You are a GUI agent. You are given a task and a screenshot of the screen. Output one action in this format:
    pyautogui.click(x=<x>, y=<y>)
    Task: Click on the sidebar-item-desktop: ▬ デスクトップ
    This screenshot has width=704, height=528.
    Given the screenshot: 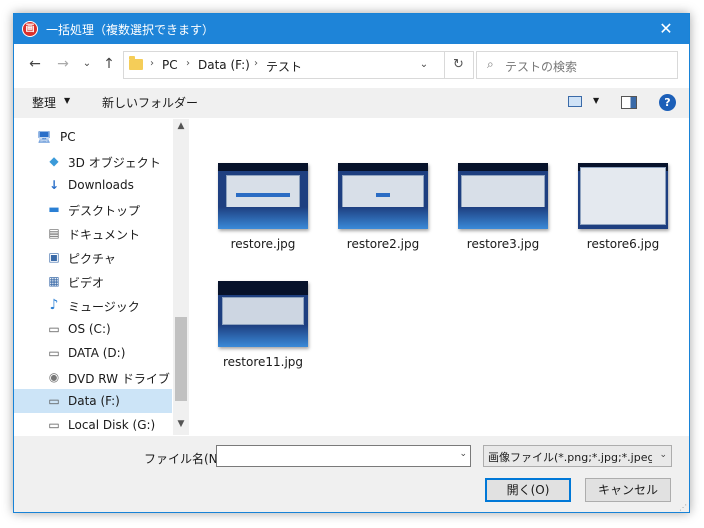 What is the action you would take?
    pyautogui.click(x=93, y=209)
    